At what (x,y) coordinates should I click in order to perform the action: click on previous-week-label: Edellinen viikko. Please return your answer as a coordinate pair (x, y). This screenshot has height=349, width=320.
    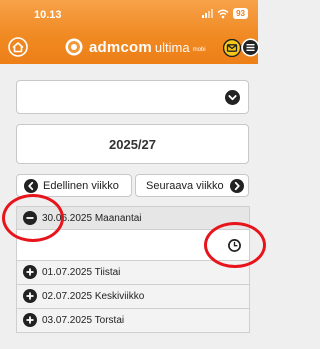
    Looking at the image, I should click on (81, 186).